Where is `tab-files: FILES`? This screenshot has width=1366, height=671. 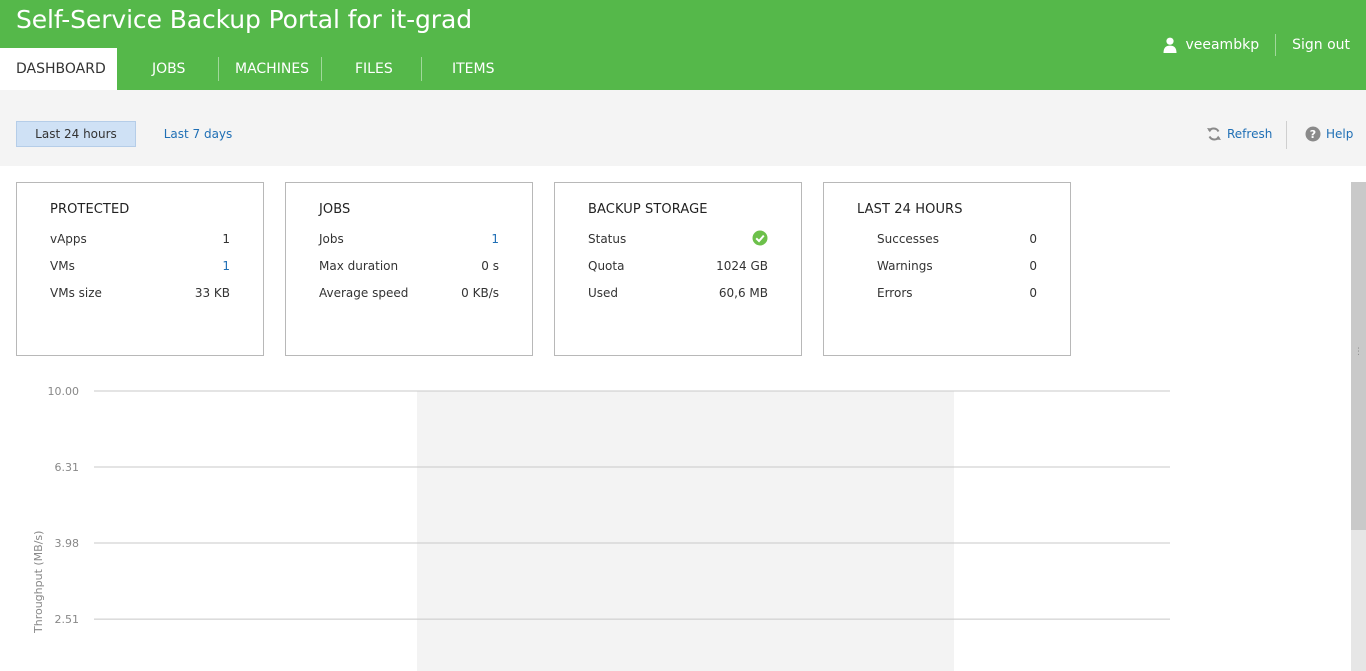
tab-files: FILES is located at coordinates (372, 69).